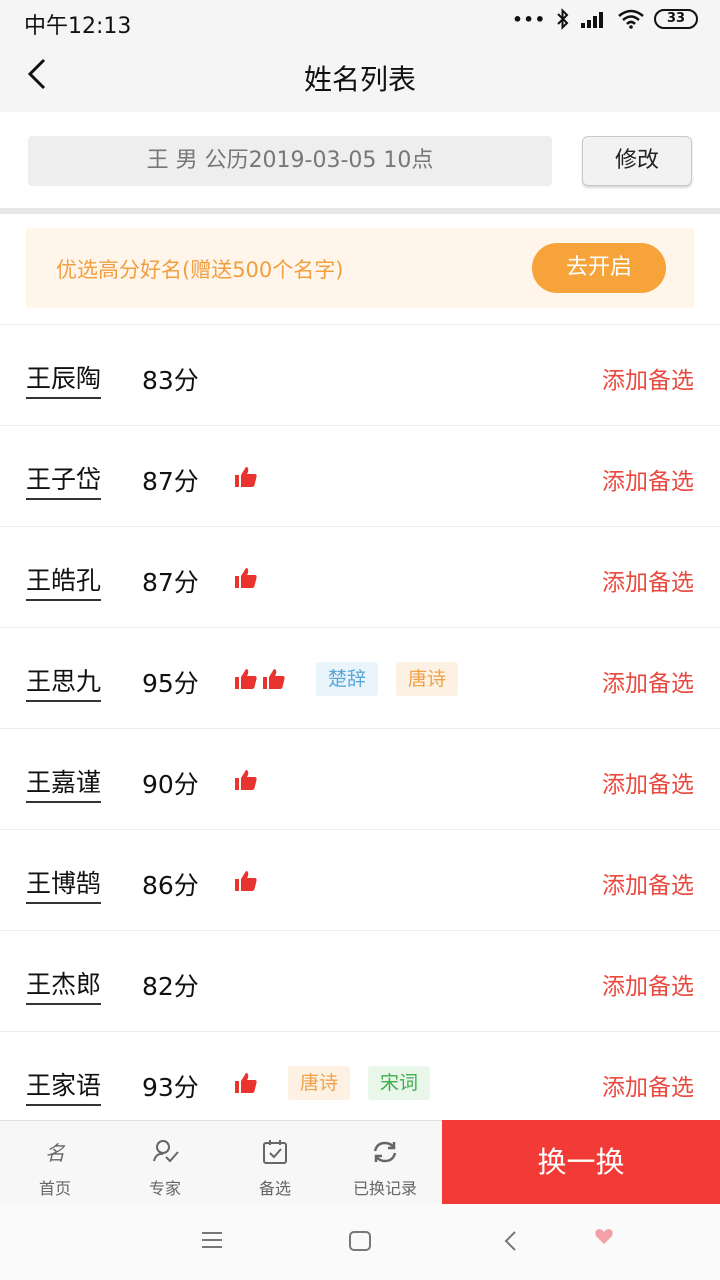 This screenshot has width=720, height=1280. Describe the element at coordinates (64, 1086) in the screenshot. I see `name-link: 王家语` at that location.